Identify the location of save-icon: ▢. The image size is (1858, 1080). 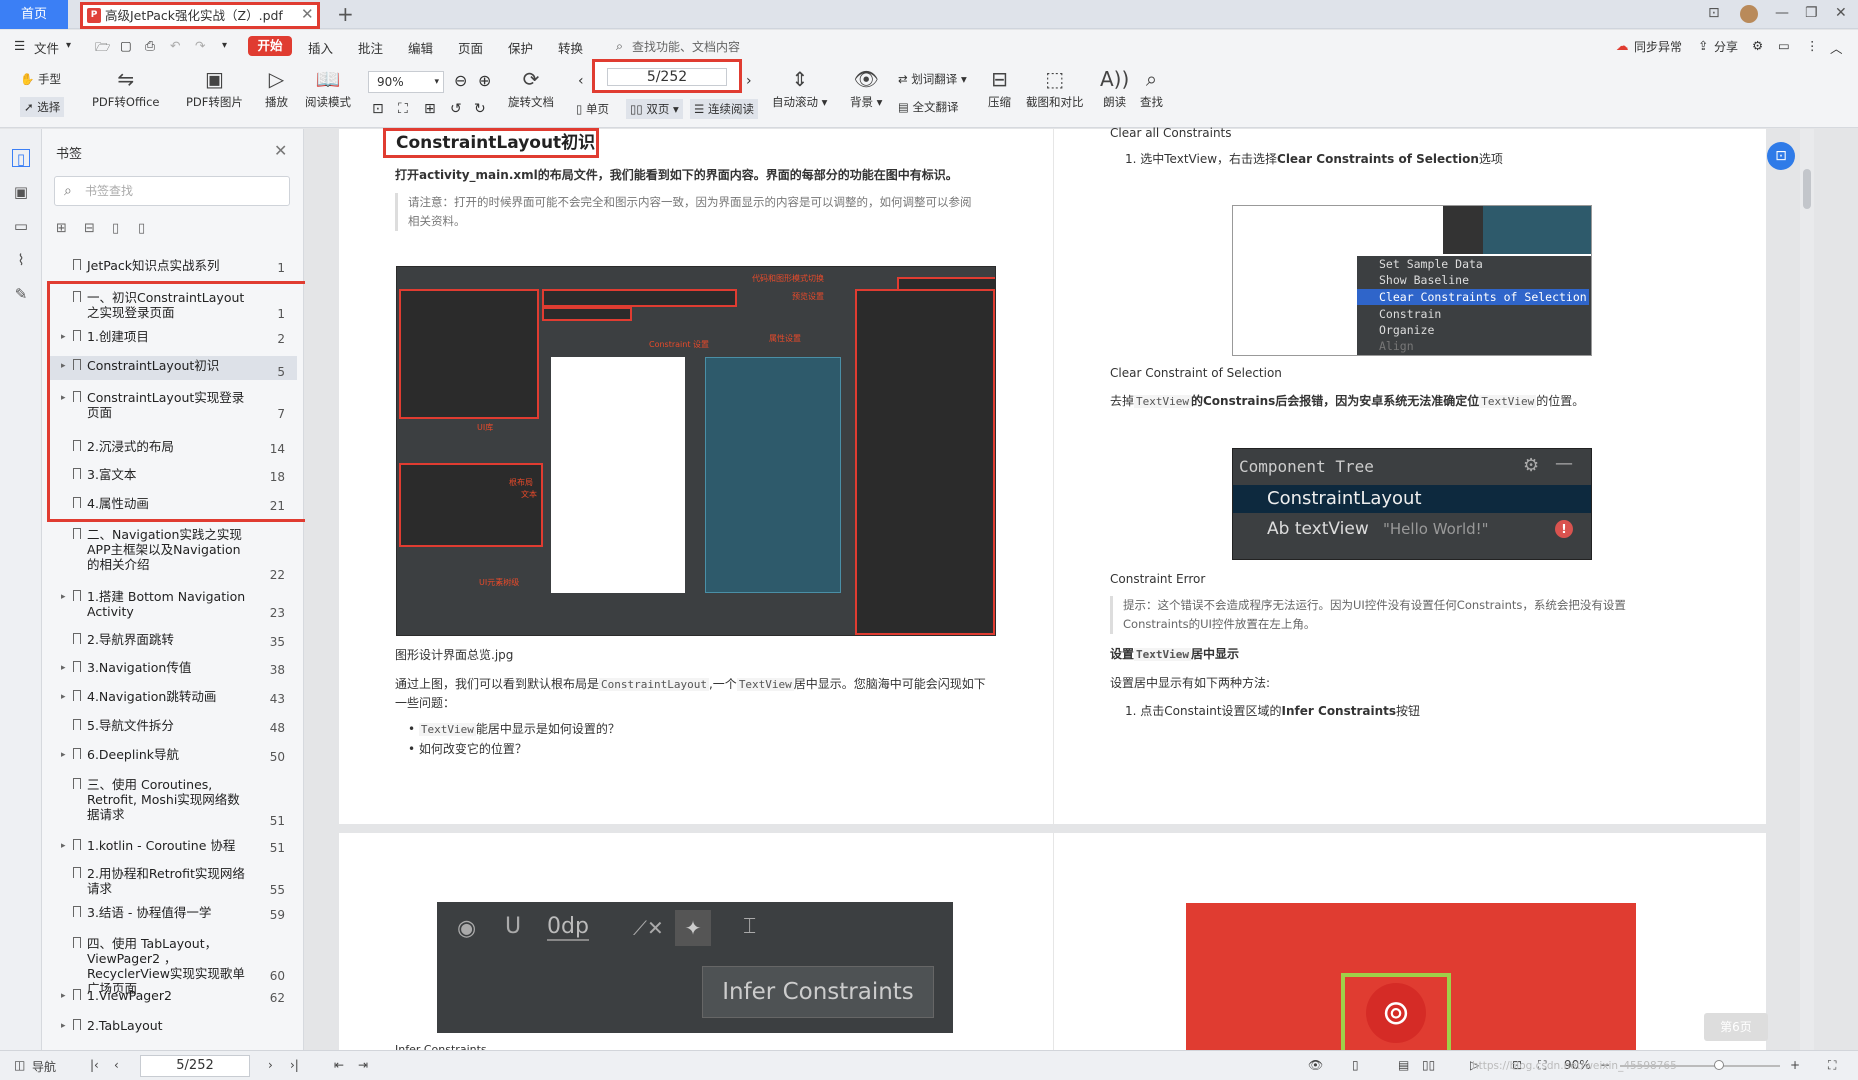
(126, 45).